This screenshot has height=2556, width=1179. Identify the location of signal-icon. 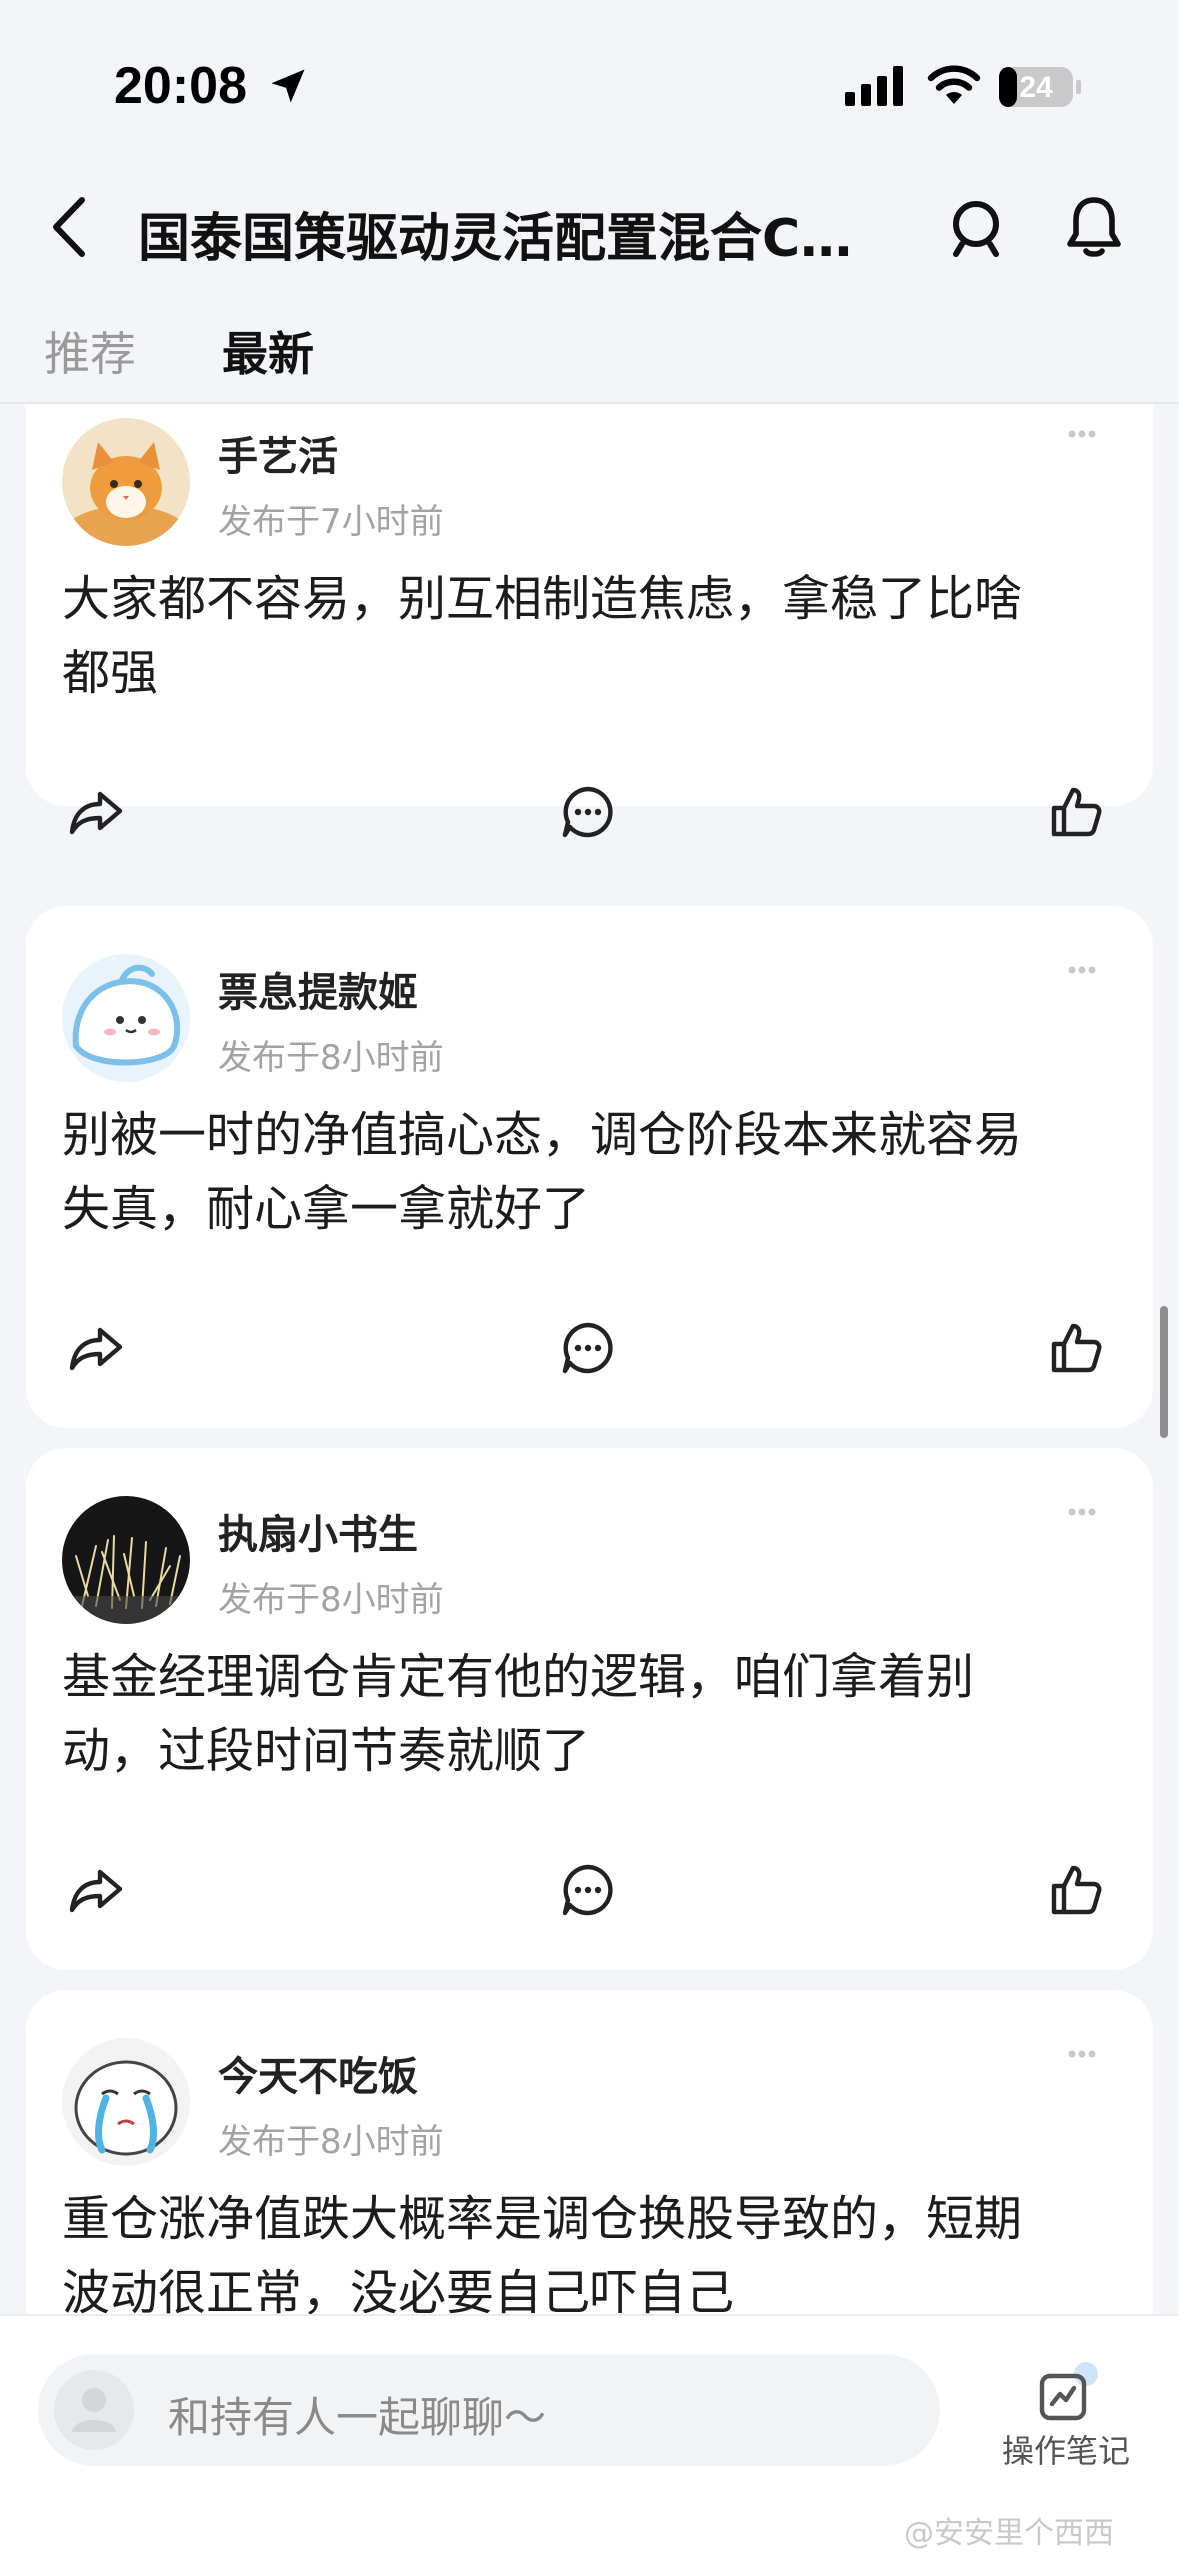
(874, 86).